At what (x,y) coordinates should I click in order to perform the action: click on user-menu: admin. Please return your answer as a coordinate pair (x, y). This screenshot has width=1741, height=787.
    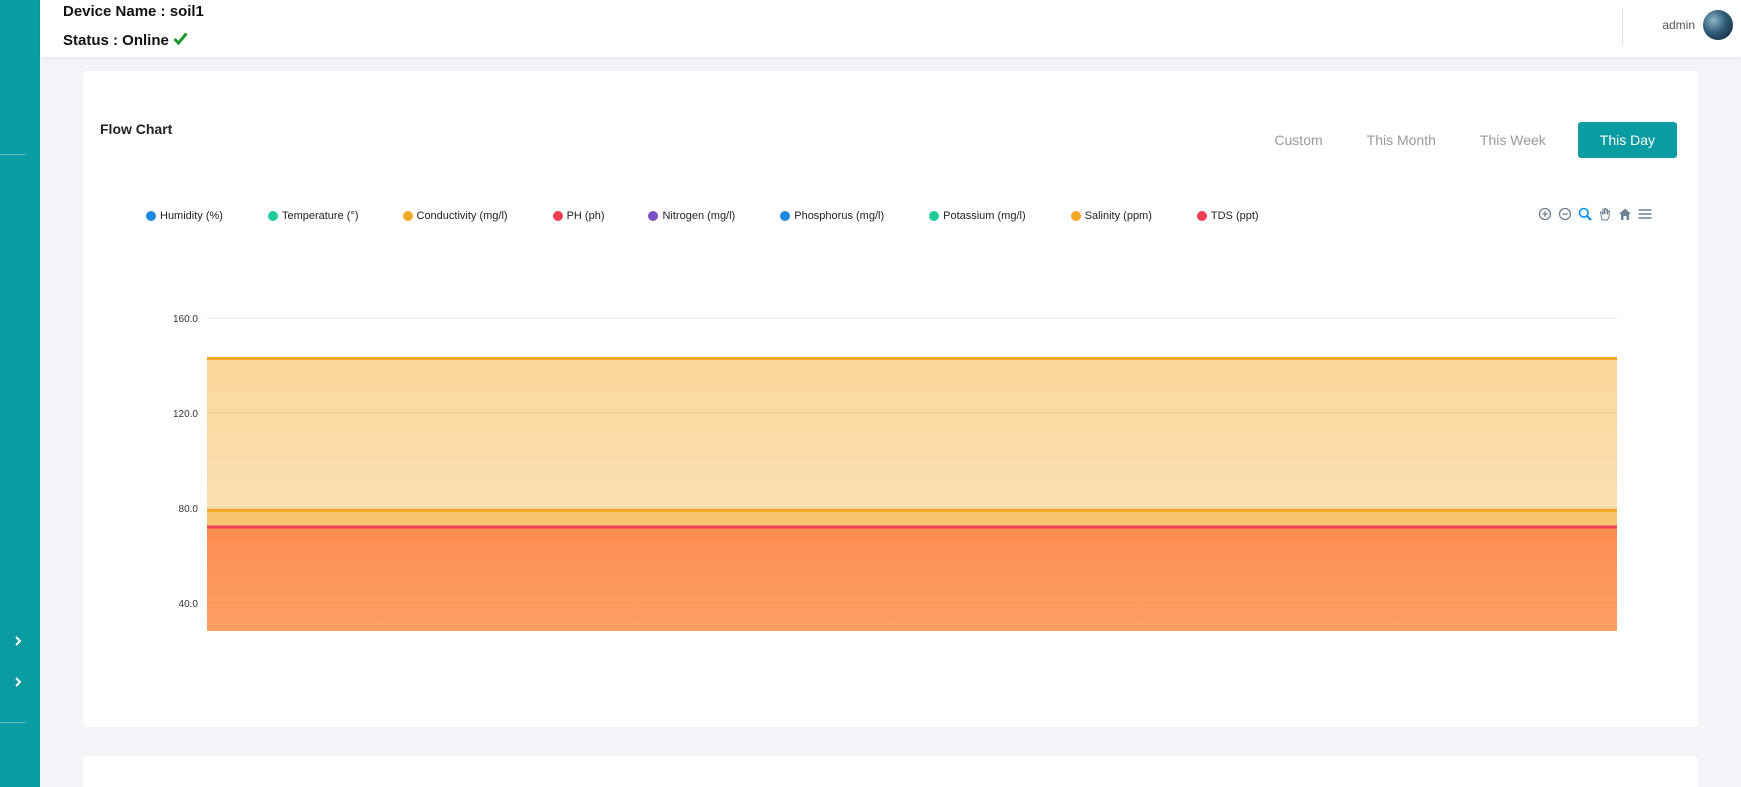
    Looking at the image, I should click on (1697, 25).